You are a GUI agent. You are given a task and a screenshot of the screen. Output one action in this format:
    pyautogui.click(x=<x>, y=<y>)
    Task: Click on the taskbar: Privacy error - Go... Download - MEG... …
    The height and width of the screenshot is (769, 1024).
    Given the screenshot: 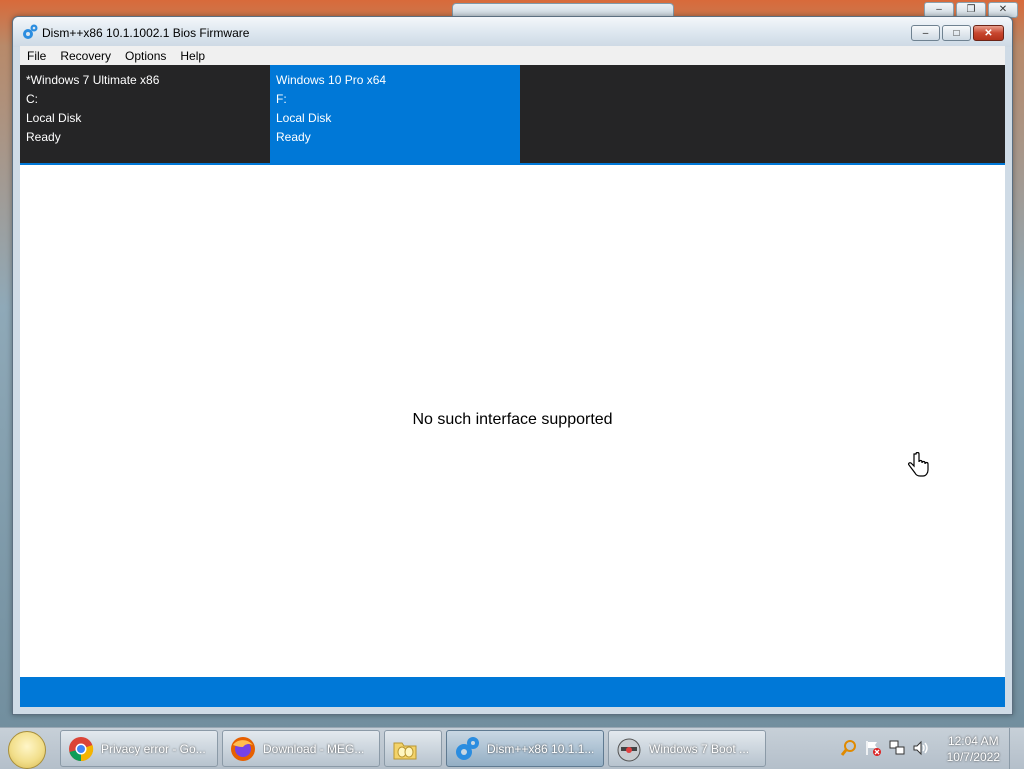 What is the action you would take?
    pyautogui.click(x=512, y=748)
    